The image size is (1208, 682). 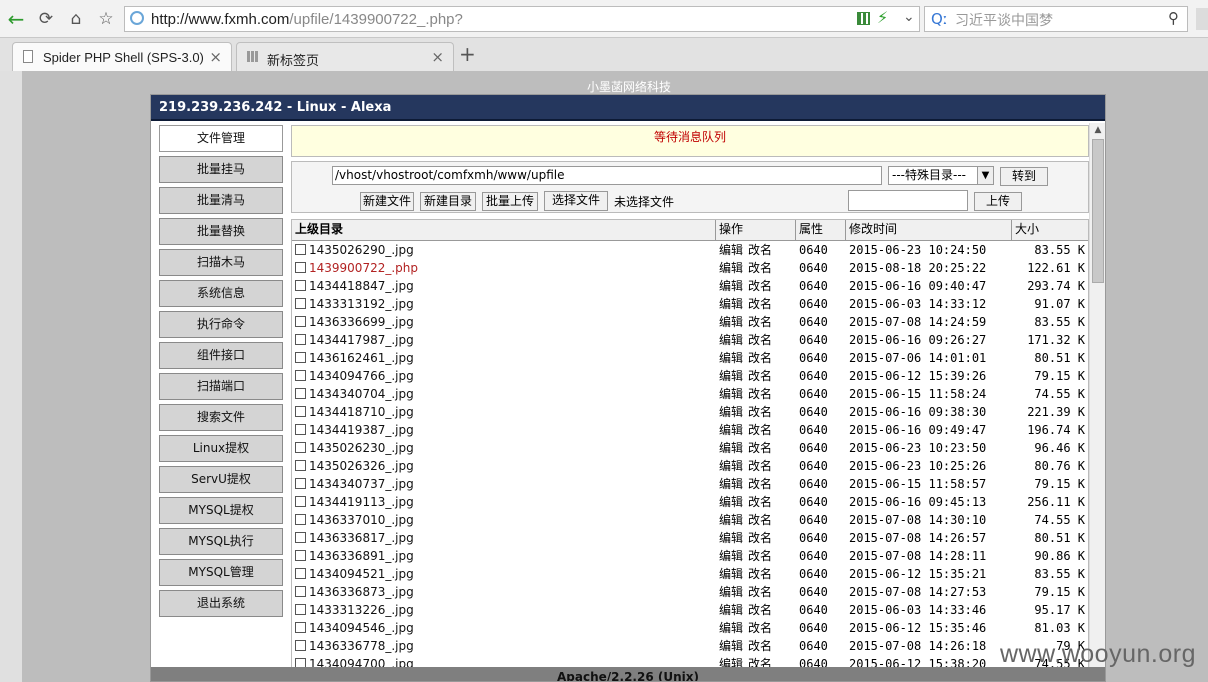 I want to click on new-file-button: 新建文件, so click(x=387, y=201).